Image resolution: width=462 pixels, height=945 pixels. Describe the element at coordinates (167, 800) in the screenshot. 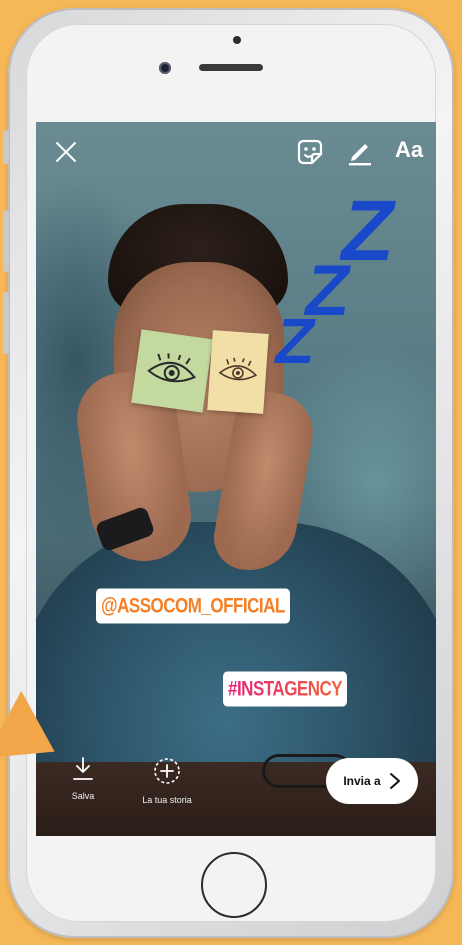

I see `your-story-label: La tua storia` at that location.